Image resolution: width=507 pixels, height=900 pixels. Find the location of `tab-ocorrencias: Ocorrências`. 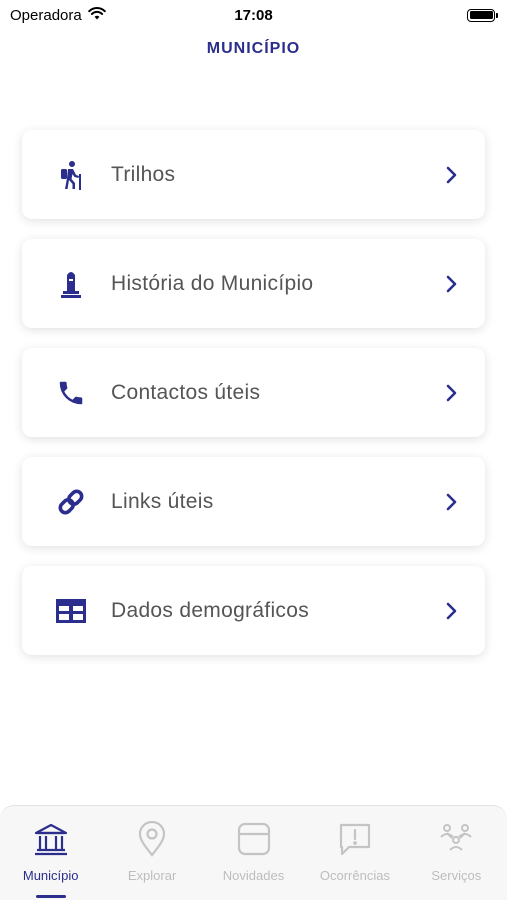

tab-ocorrencias: Ocorrências is located at coordinates (354, 853).